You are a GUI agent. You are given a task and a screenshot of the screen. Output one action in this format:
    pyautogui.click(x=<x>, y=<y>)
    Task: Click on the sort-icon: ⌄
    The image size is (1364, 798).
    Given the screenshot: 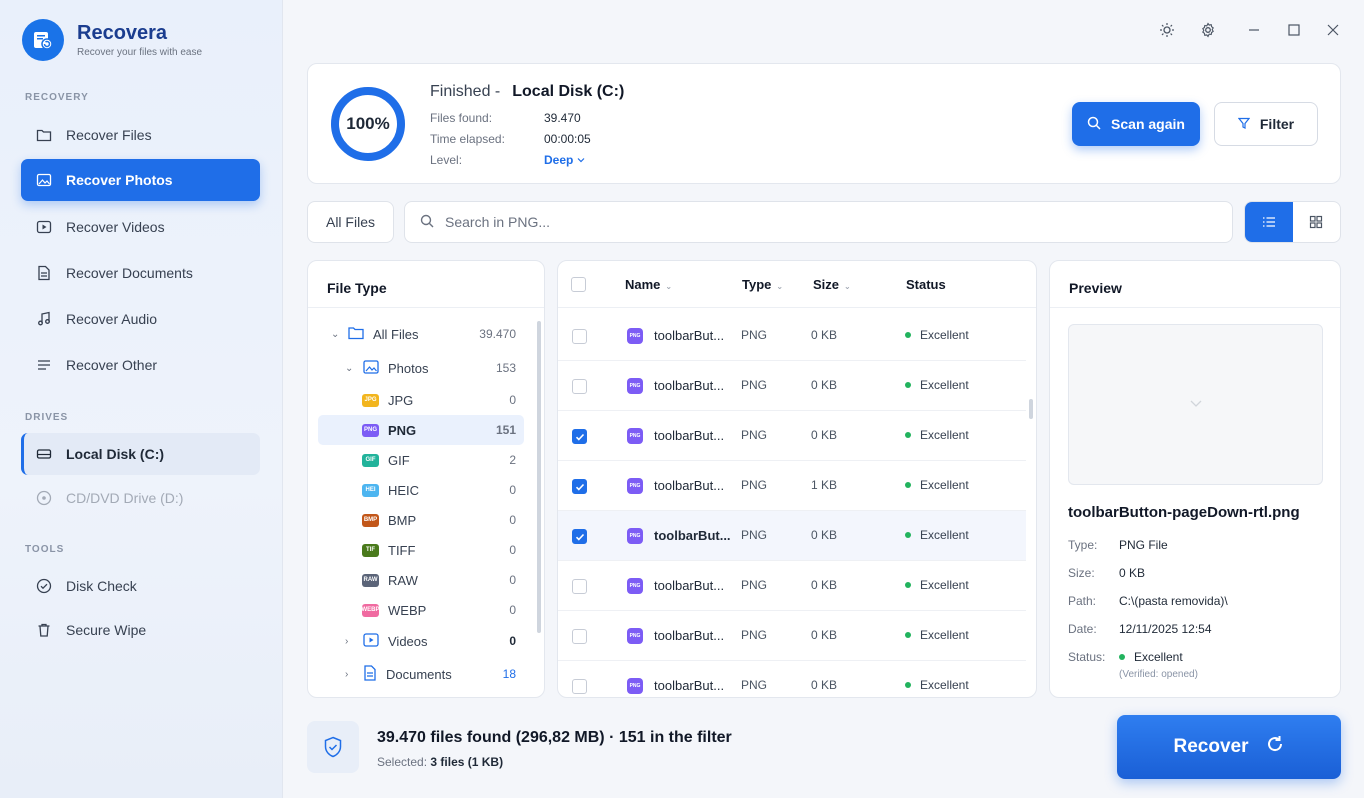 What is the action you would take?
    pyautogui.click(x=847, y=286)
    